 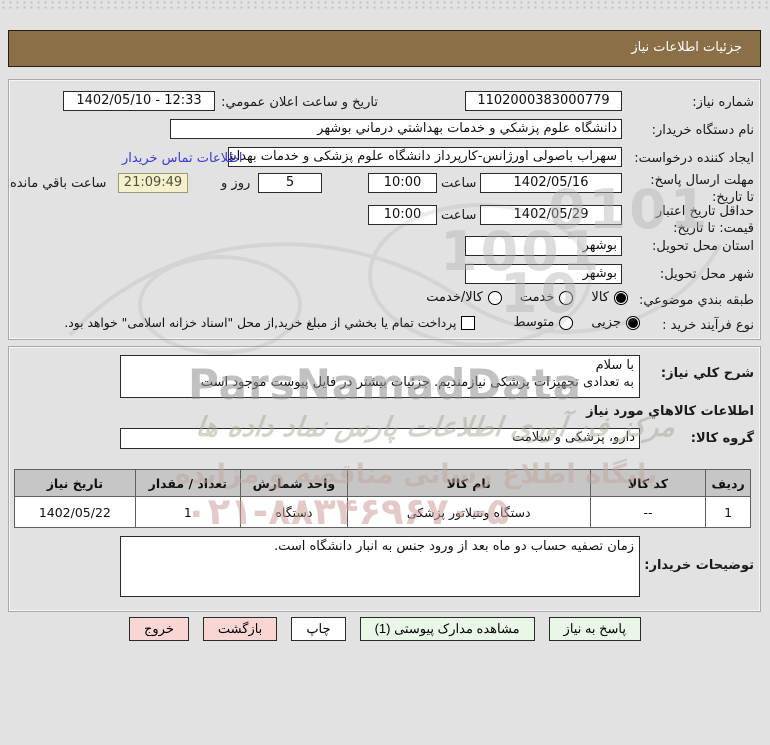 I want to click on need-number-label: شماره نياز:, so click(x=723, y=102).